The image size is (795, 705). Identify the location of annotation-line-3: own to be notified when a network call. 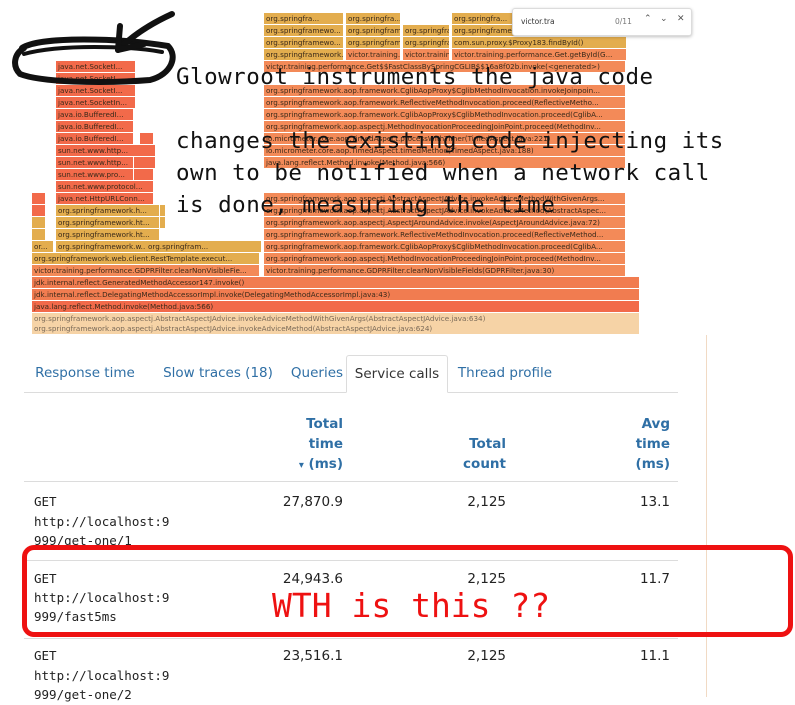
(443, 173).